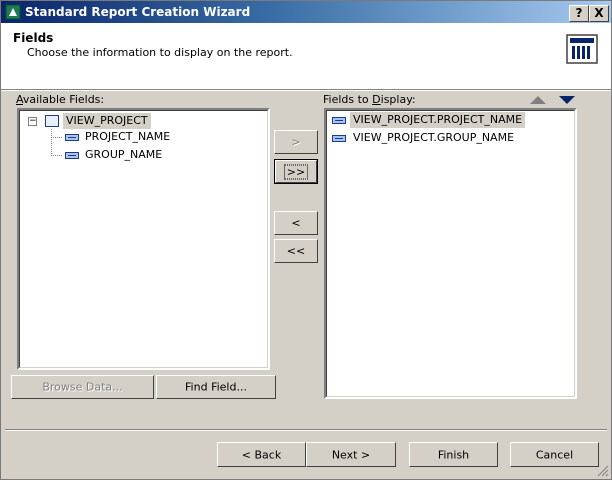  What do you see at coordinates (127, 137) in the screenshot?
I see `tree-item-project-name: PROJECT_NAME` at bounding box center [127, 137].